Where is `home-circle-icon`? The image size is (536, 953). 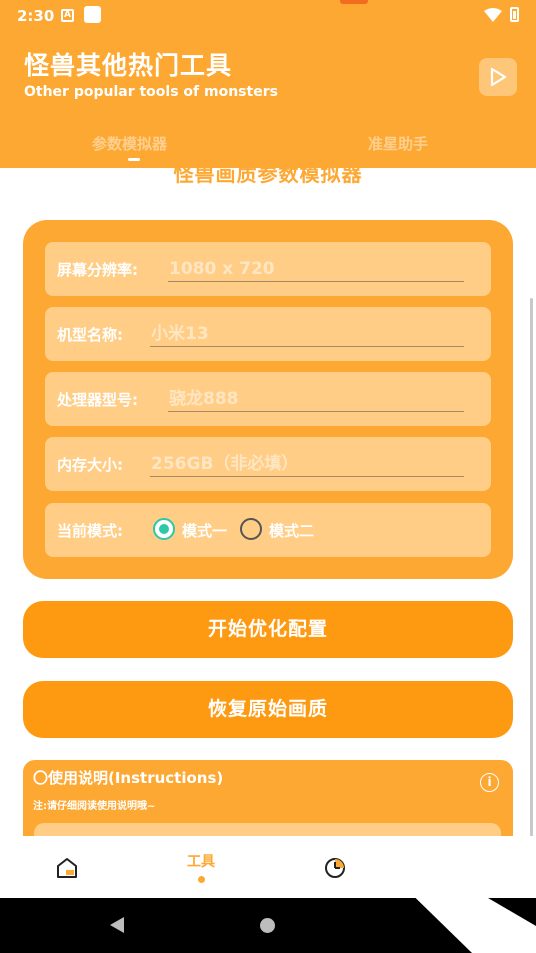
home-circle-icon is located at coordinates (267, 925).